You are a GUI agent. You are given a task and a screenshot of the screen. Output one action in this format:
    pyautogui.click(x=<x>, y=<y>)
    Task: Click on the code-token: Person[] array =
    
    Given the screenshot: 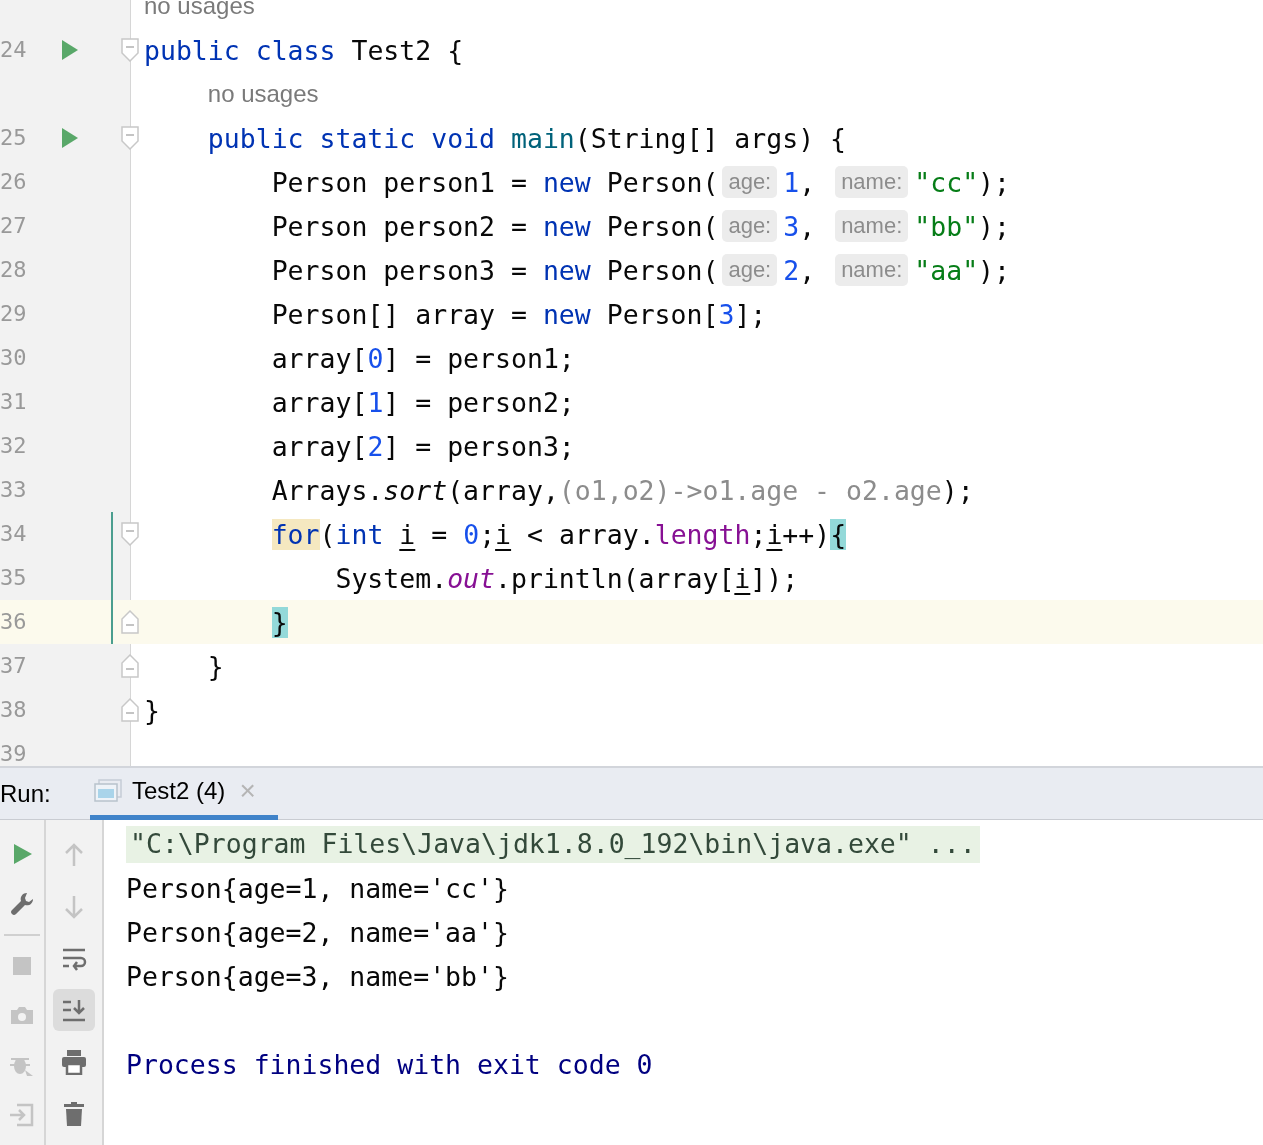 What is the action you would take?
    pyautogui.click(x=399, y=314)
    